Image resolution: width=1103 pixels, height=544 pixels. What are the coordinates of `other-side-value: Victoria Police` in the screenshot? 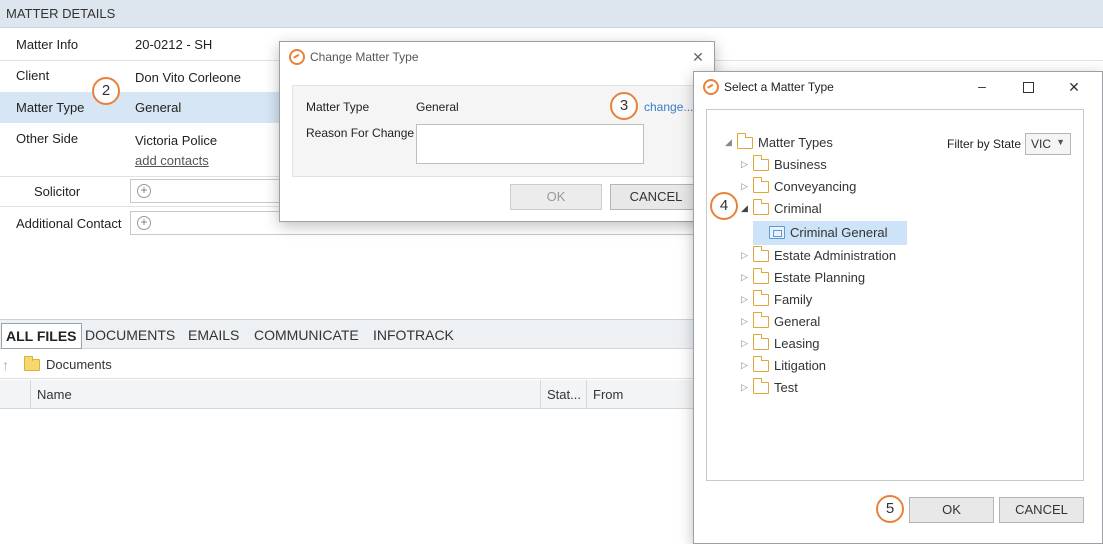 It's located at (176, 140).